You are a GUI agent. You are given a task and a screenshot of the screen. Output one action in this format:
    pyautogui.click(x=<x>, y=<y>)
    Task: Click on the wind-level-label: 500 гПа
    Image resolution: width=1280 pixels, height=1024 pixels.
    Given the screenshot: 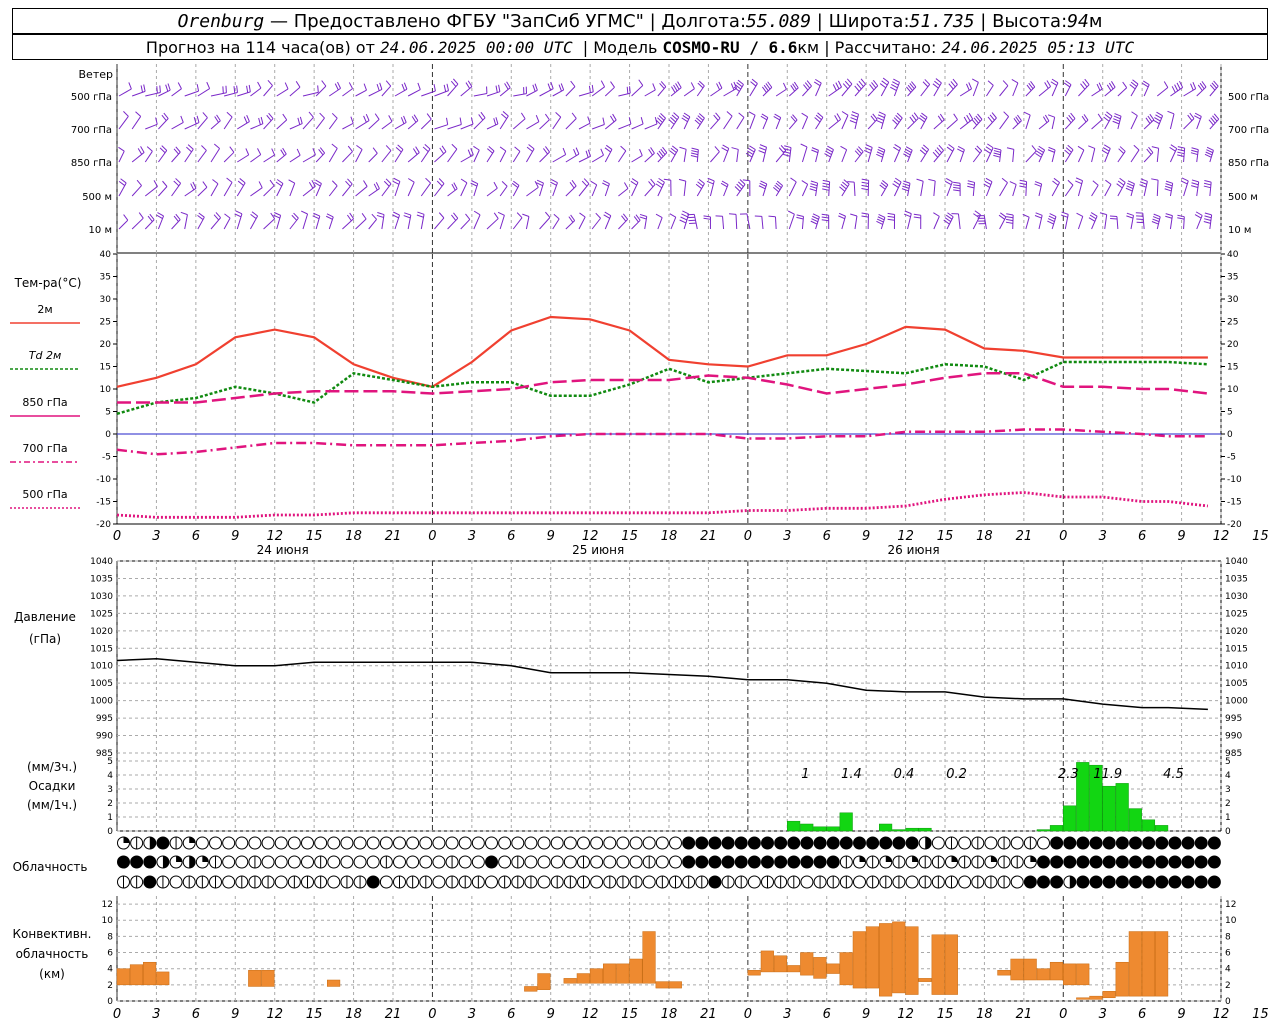 What is the action you would take?
    pyautogui.click(x=91, y=97)
    